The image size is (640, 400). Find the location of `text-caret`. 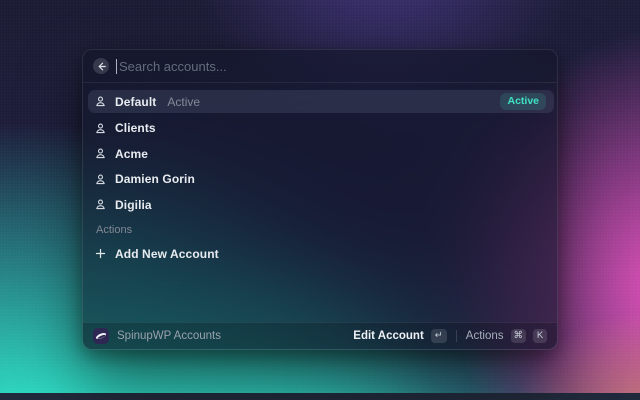

text-caret is located at coordinates (116, 66).